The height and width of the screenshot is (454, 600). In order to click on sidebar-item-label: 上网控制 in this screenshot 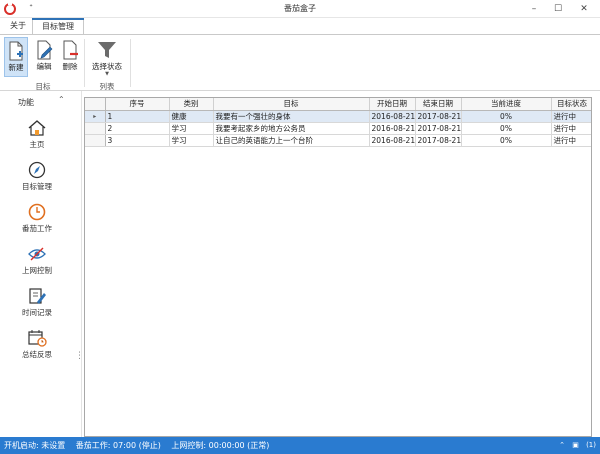, I will do `click(37, 270)`.